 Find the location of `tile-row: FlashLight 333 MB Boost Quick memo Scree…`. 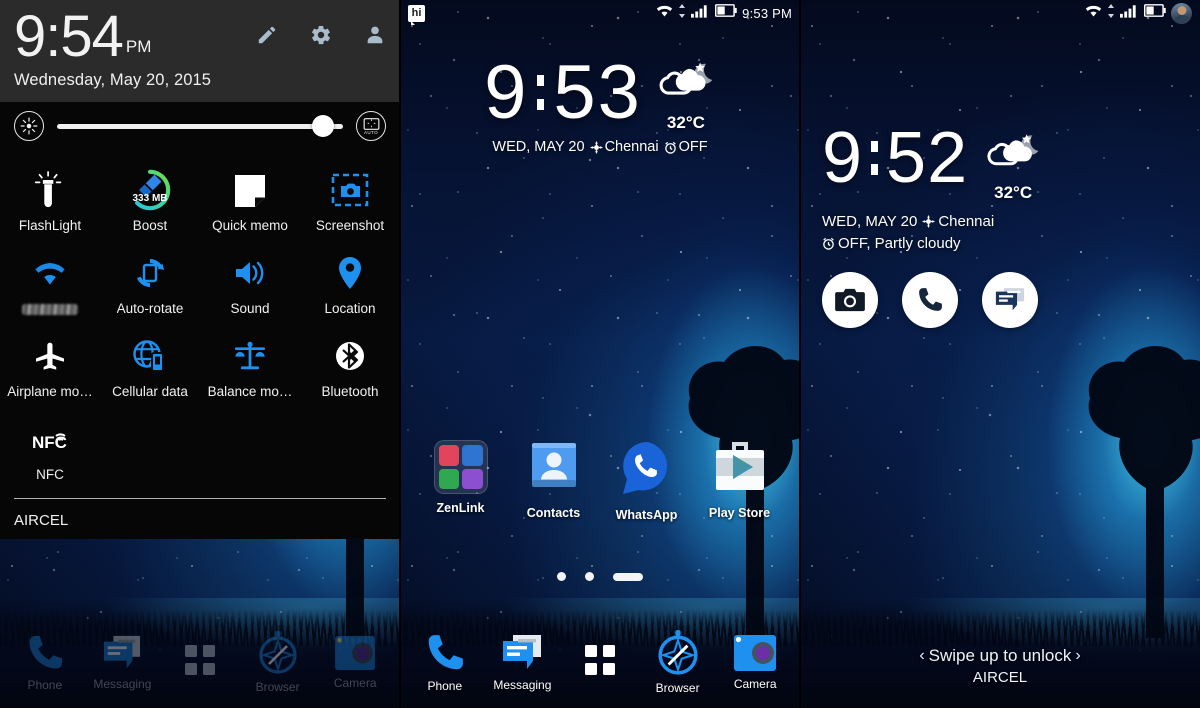

tile-row: FlashLight 333 MB Boost Quick memo Scree… is located at coordinates (200, 201).